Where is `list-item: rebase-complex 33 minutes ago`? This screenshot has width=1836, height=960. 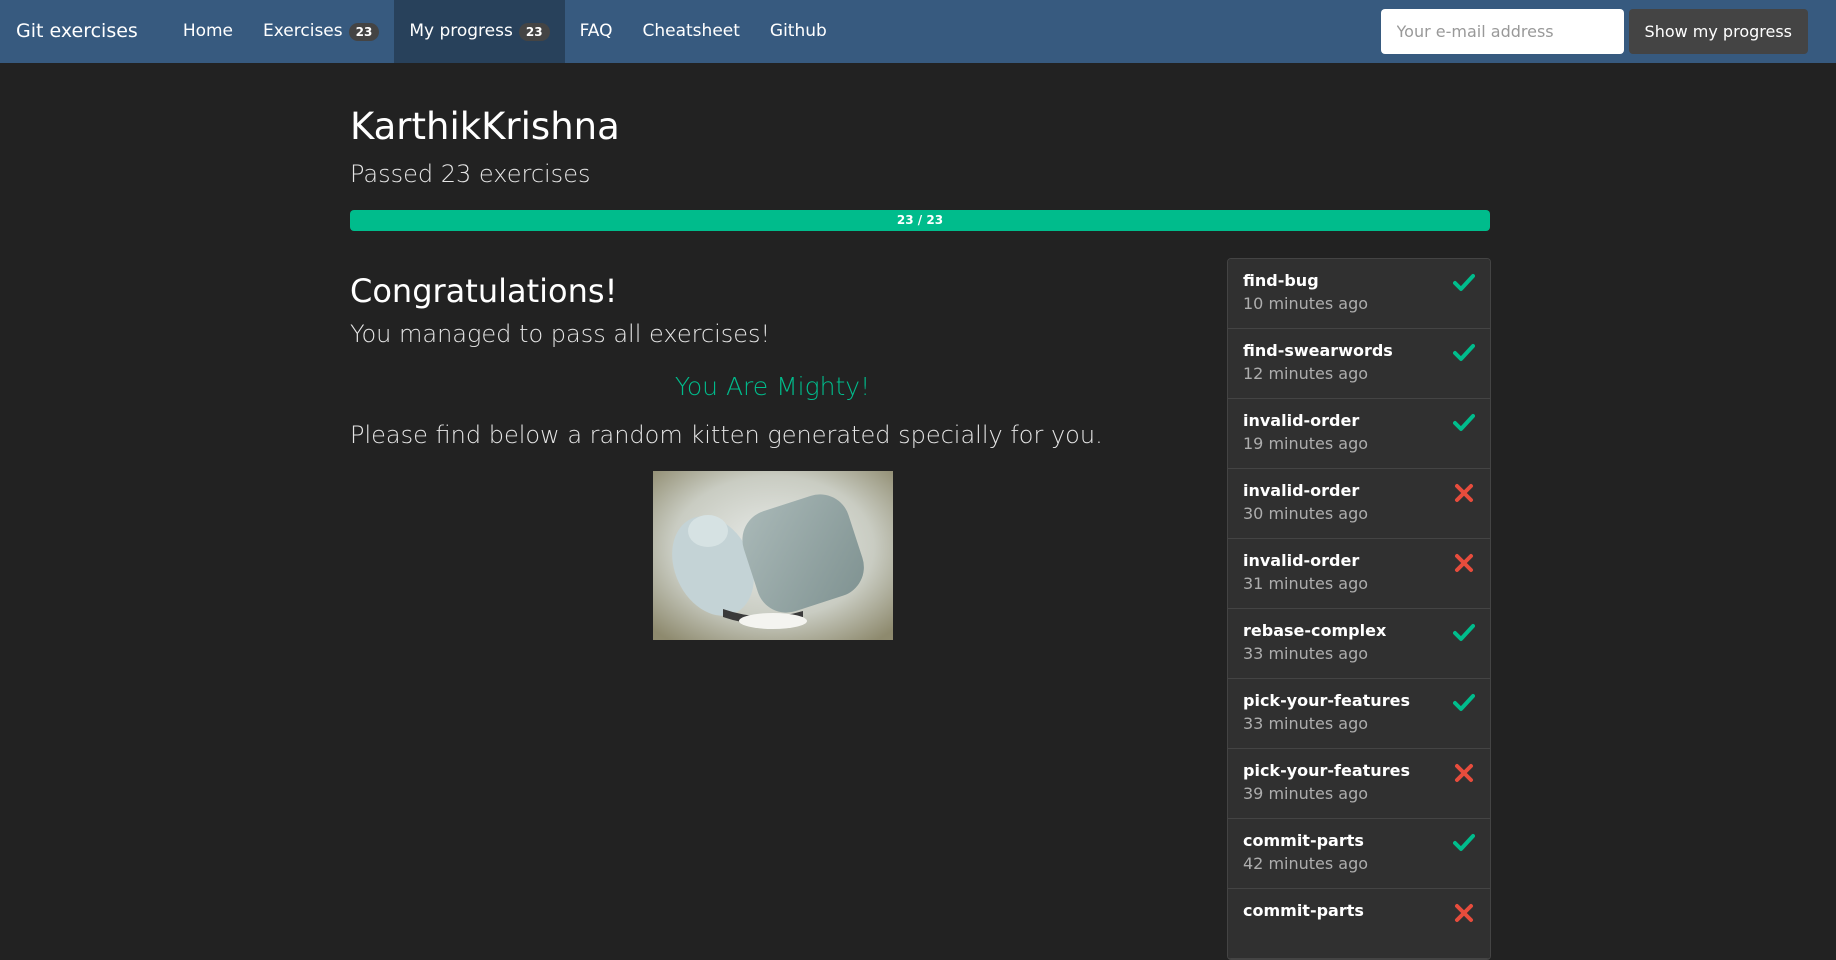
list-item: rebase-complex 33 minutes ago is located at coordinates (1359, 644).